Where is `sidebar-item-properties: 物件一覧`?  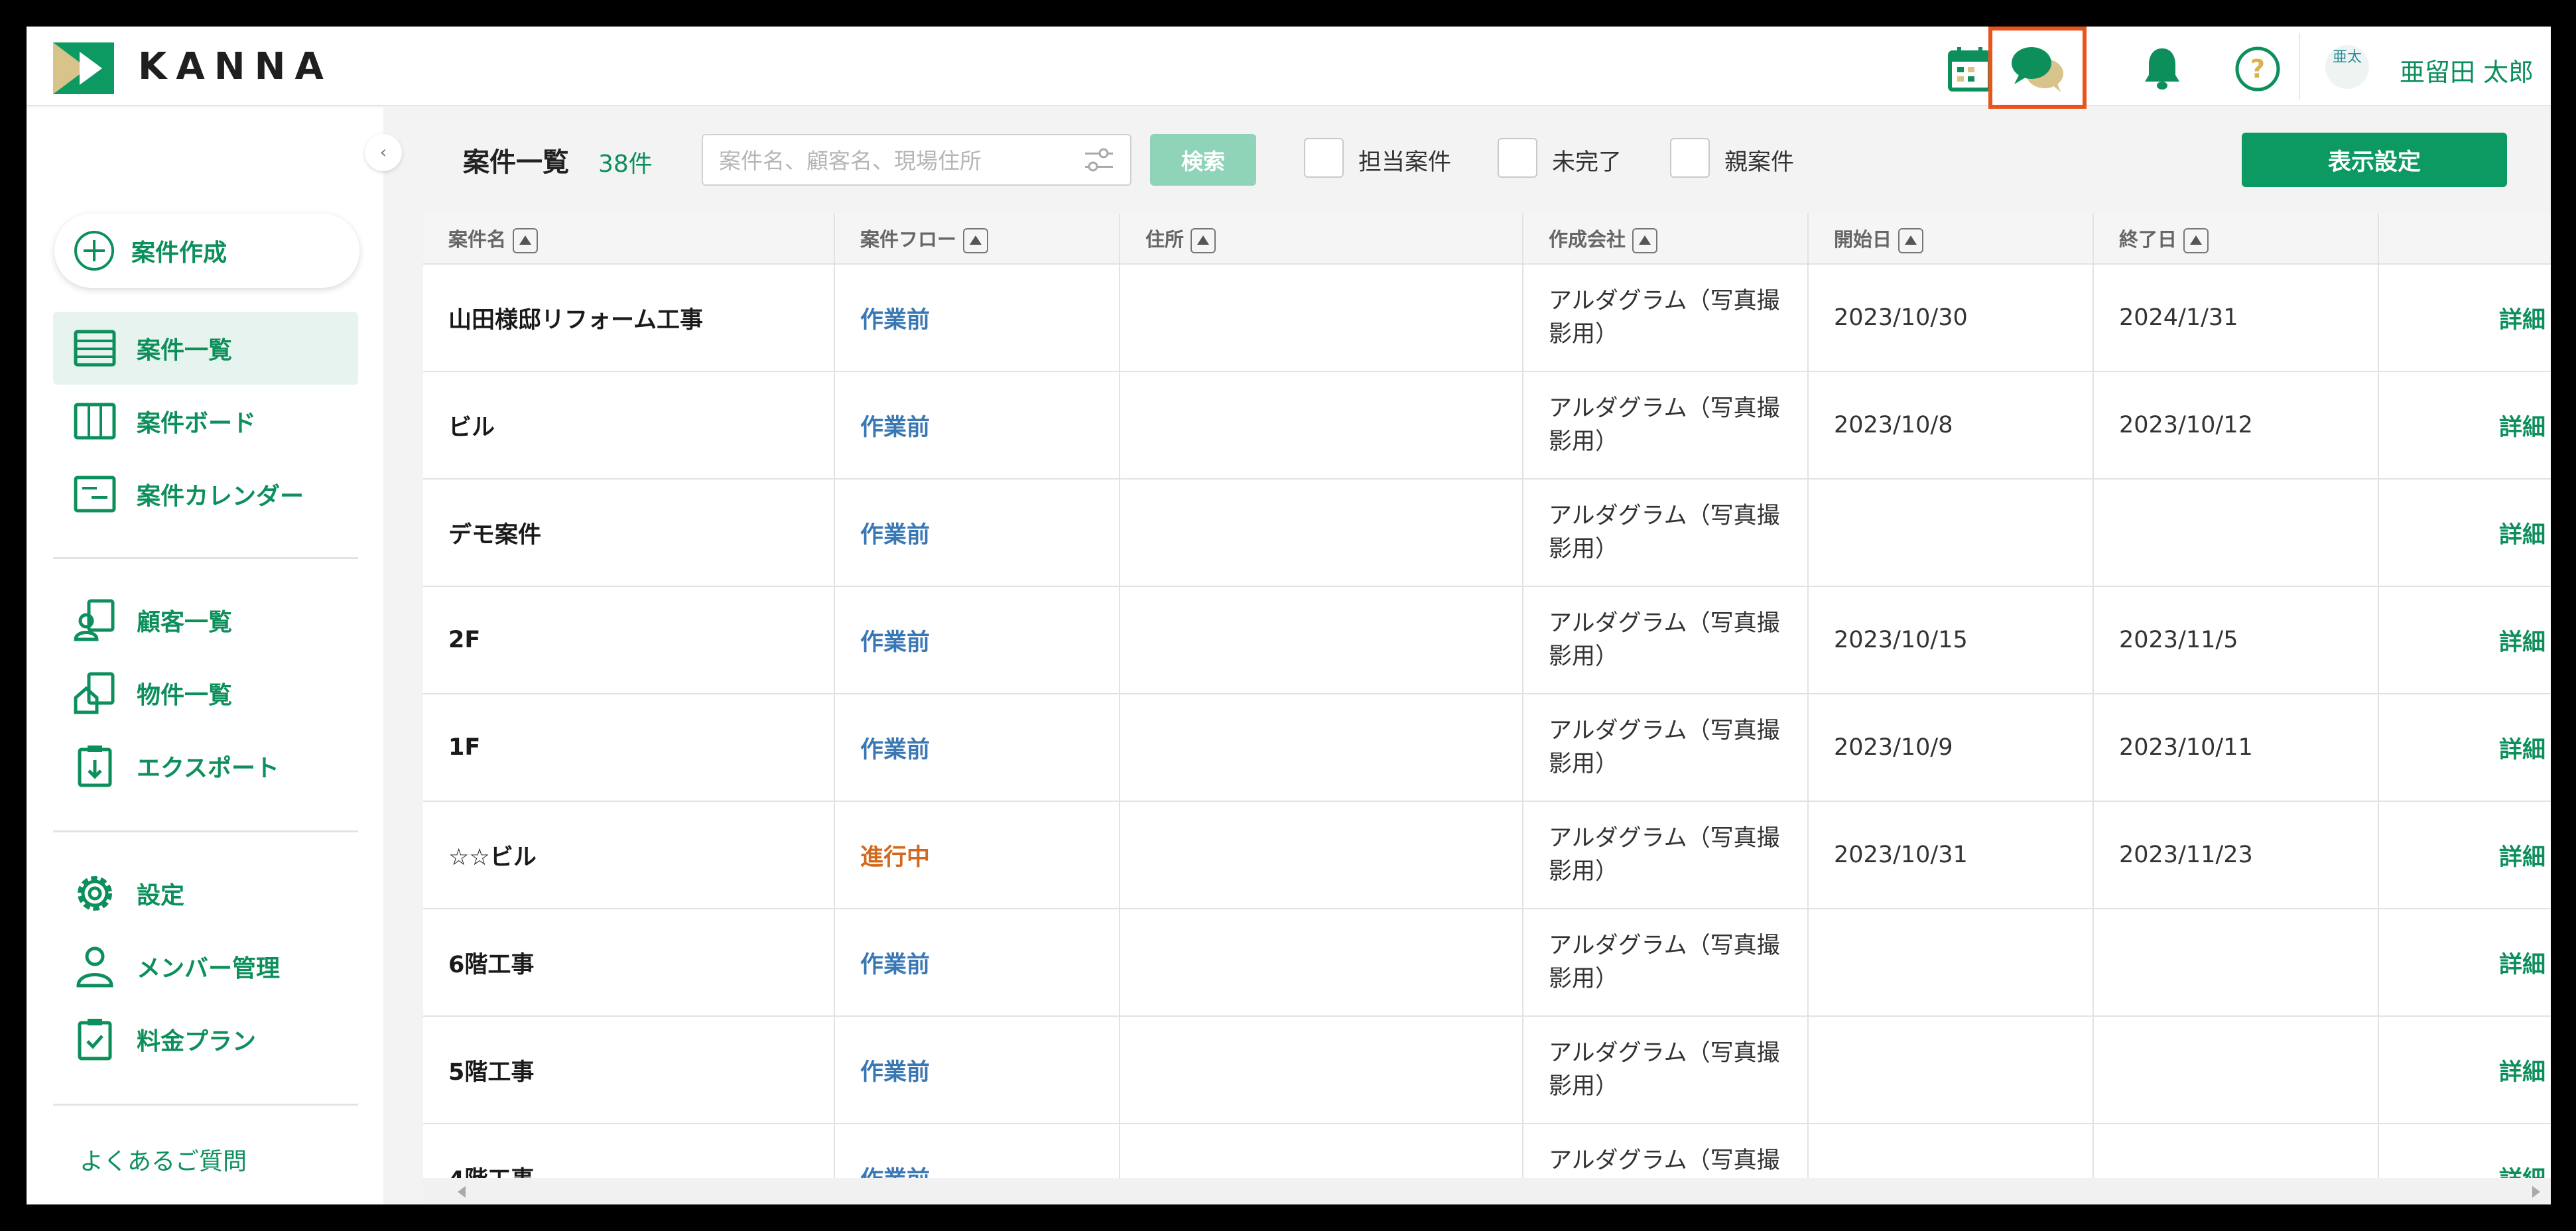
sidebar-item-properties: 物件一覧 is located at coordinates (206, 694).